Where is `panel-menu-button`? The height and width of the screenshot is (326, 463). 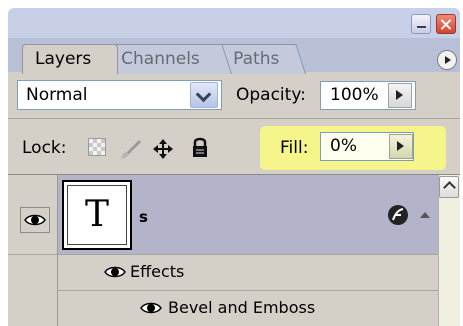
panel-menu-button is located at coordinates (447, 60).